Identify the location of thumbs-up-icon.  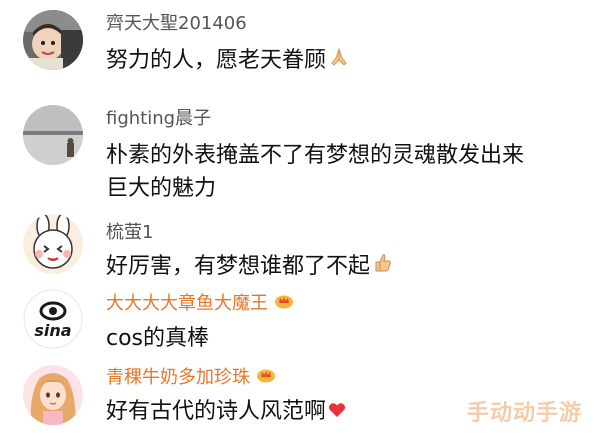
(383, 267).